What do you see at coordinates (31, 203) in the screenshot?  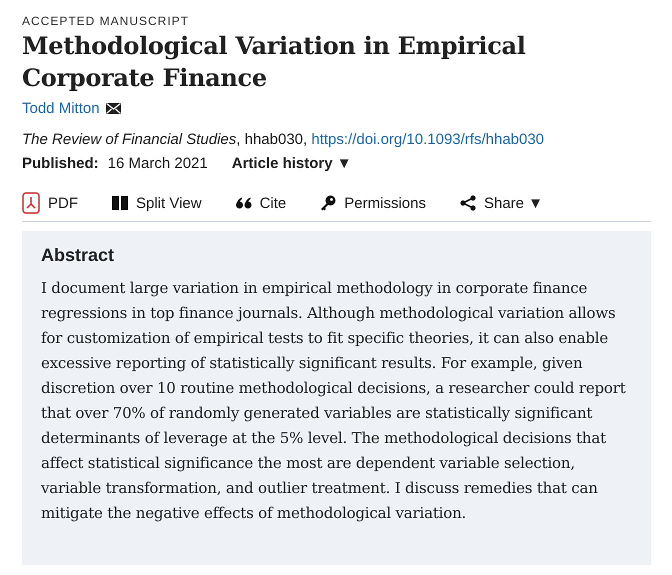 I see `pdf-icon` at bounding box center [31, 203].